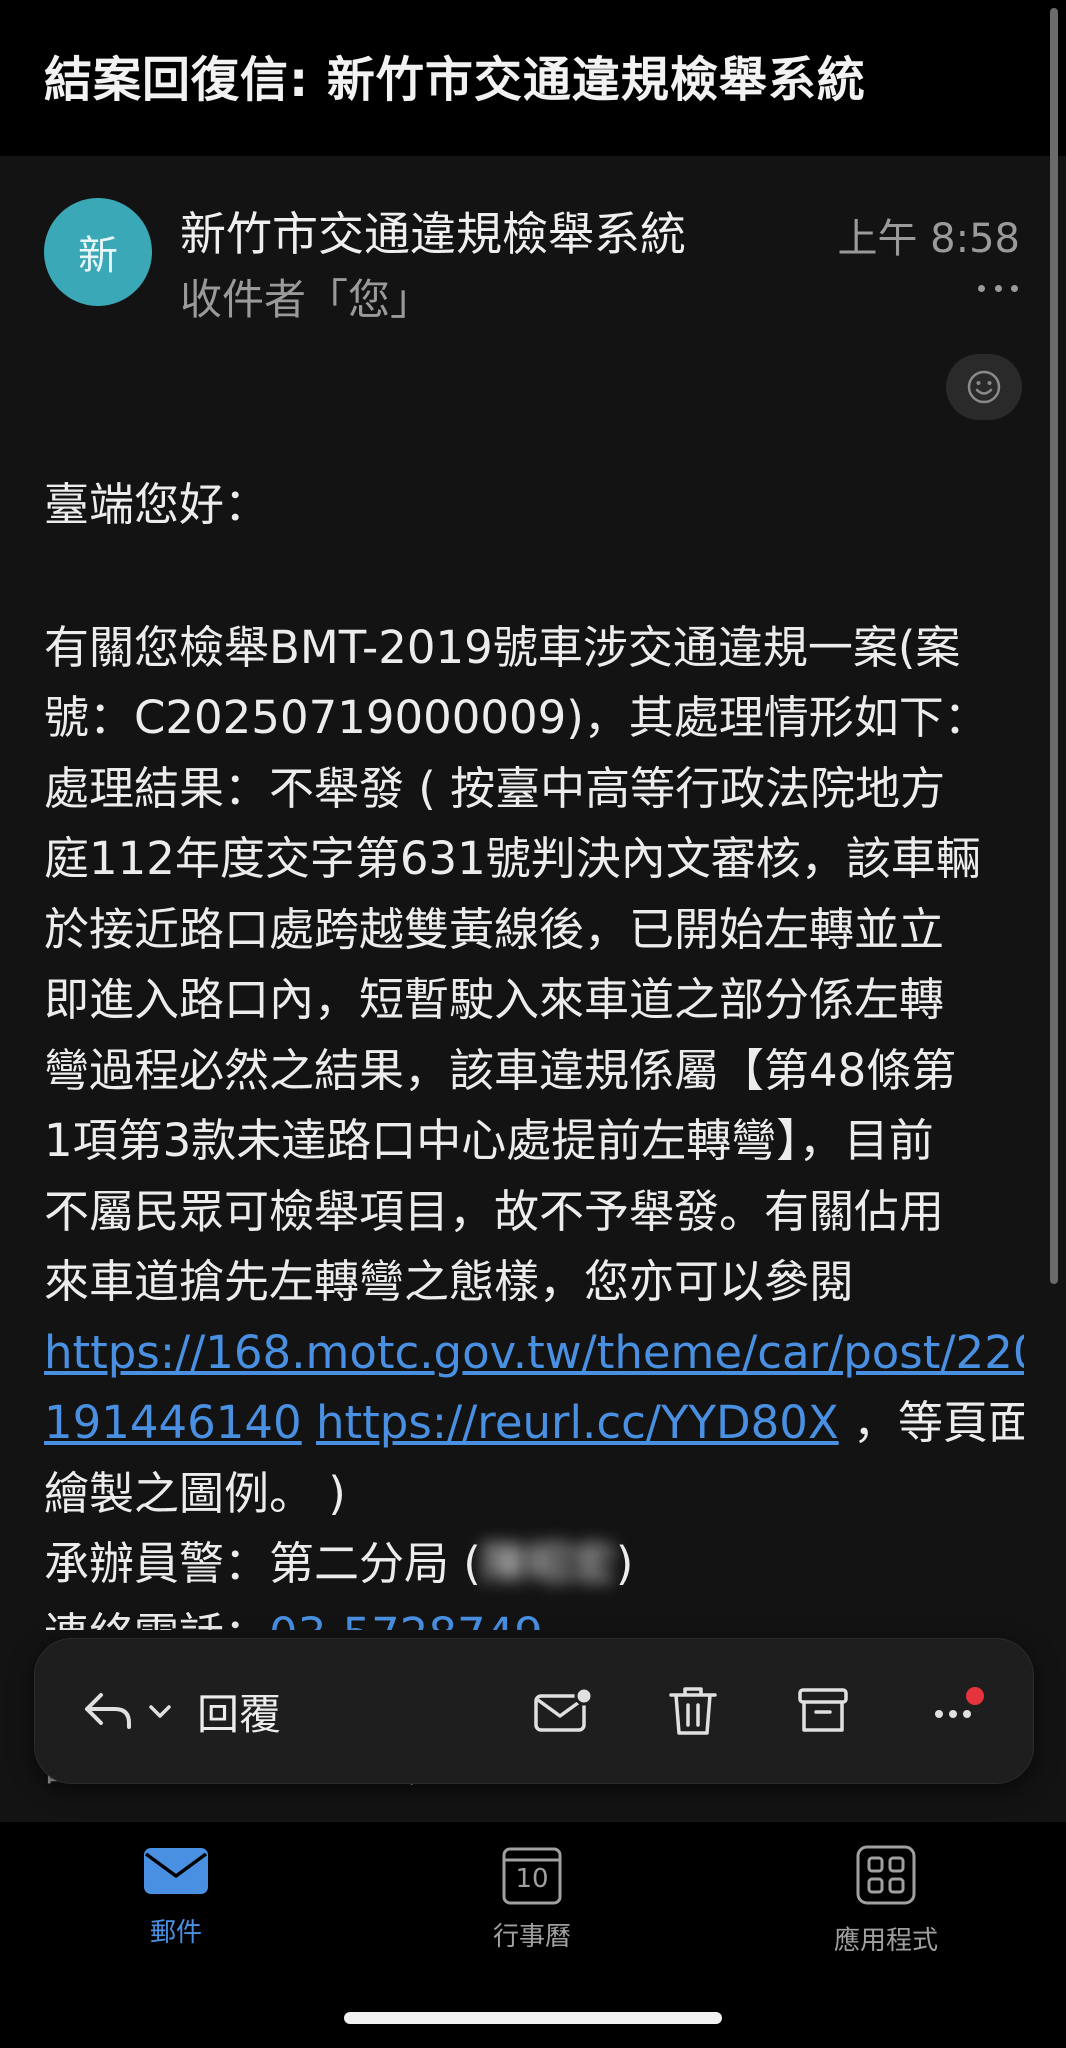 The height and width of the screenshot is (2048, 1066). I want to click on phone-link: 03-5728749, so click(406, 1619).